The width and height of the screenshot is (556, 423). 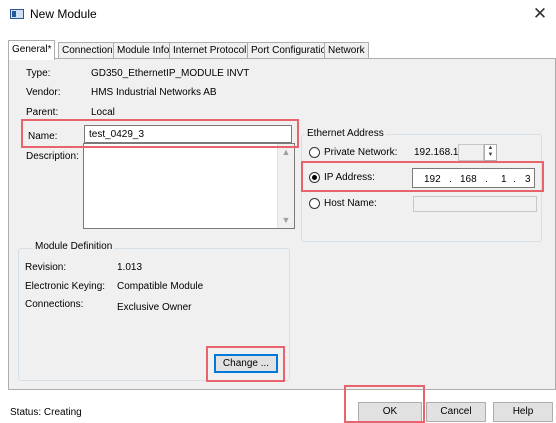 I want to click on ip-octet-4: 3, so click(x=528, y=179).